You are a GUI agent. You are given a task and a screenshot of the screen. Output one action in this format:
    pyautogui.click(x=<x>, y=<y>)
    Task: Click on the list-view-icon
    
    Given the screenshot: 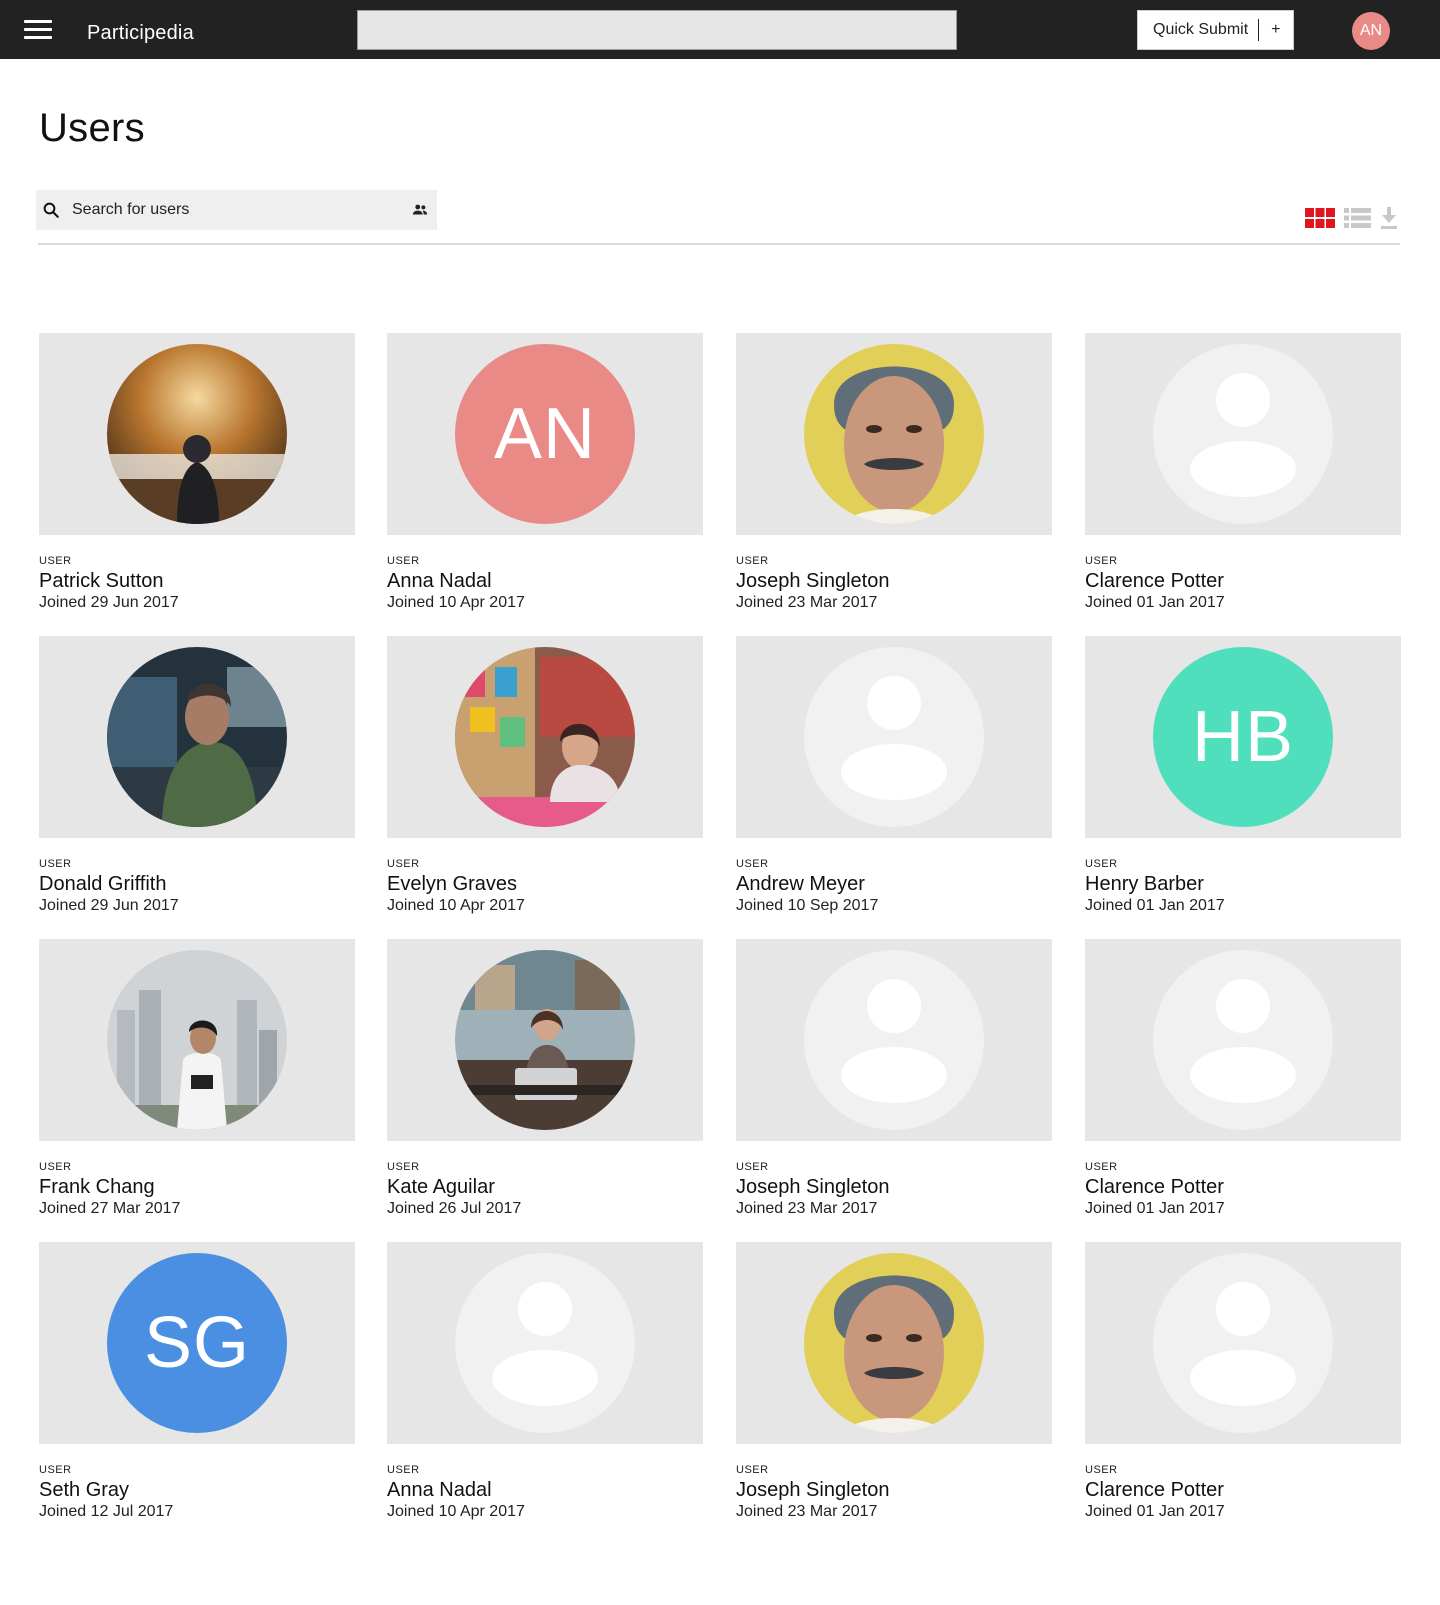 What is the action you would take?
    pyautogui.click(x=1357, y=218)
    